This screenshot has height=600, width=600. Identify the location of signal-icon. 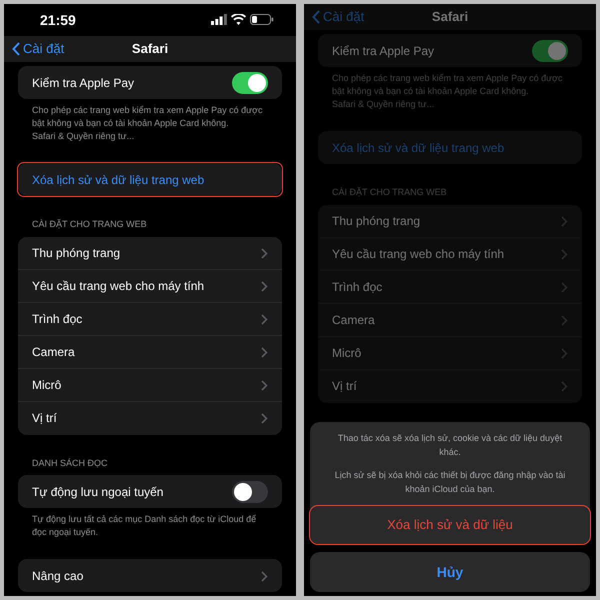
(219, 20).